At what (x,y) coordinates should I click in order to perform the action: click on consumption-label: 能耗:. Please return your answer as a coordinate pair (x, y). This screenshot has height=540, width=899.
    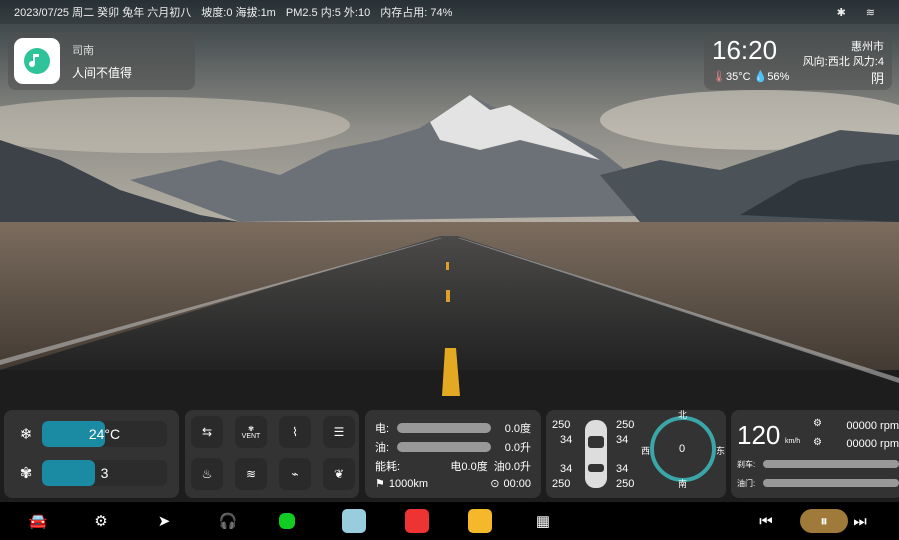
    Looking at the image, I should click on (388, 467).